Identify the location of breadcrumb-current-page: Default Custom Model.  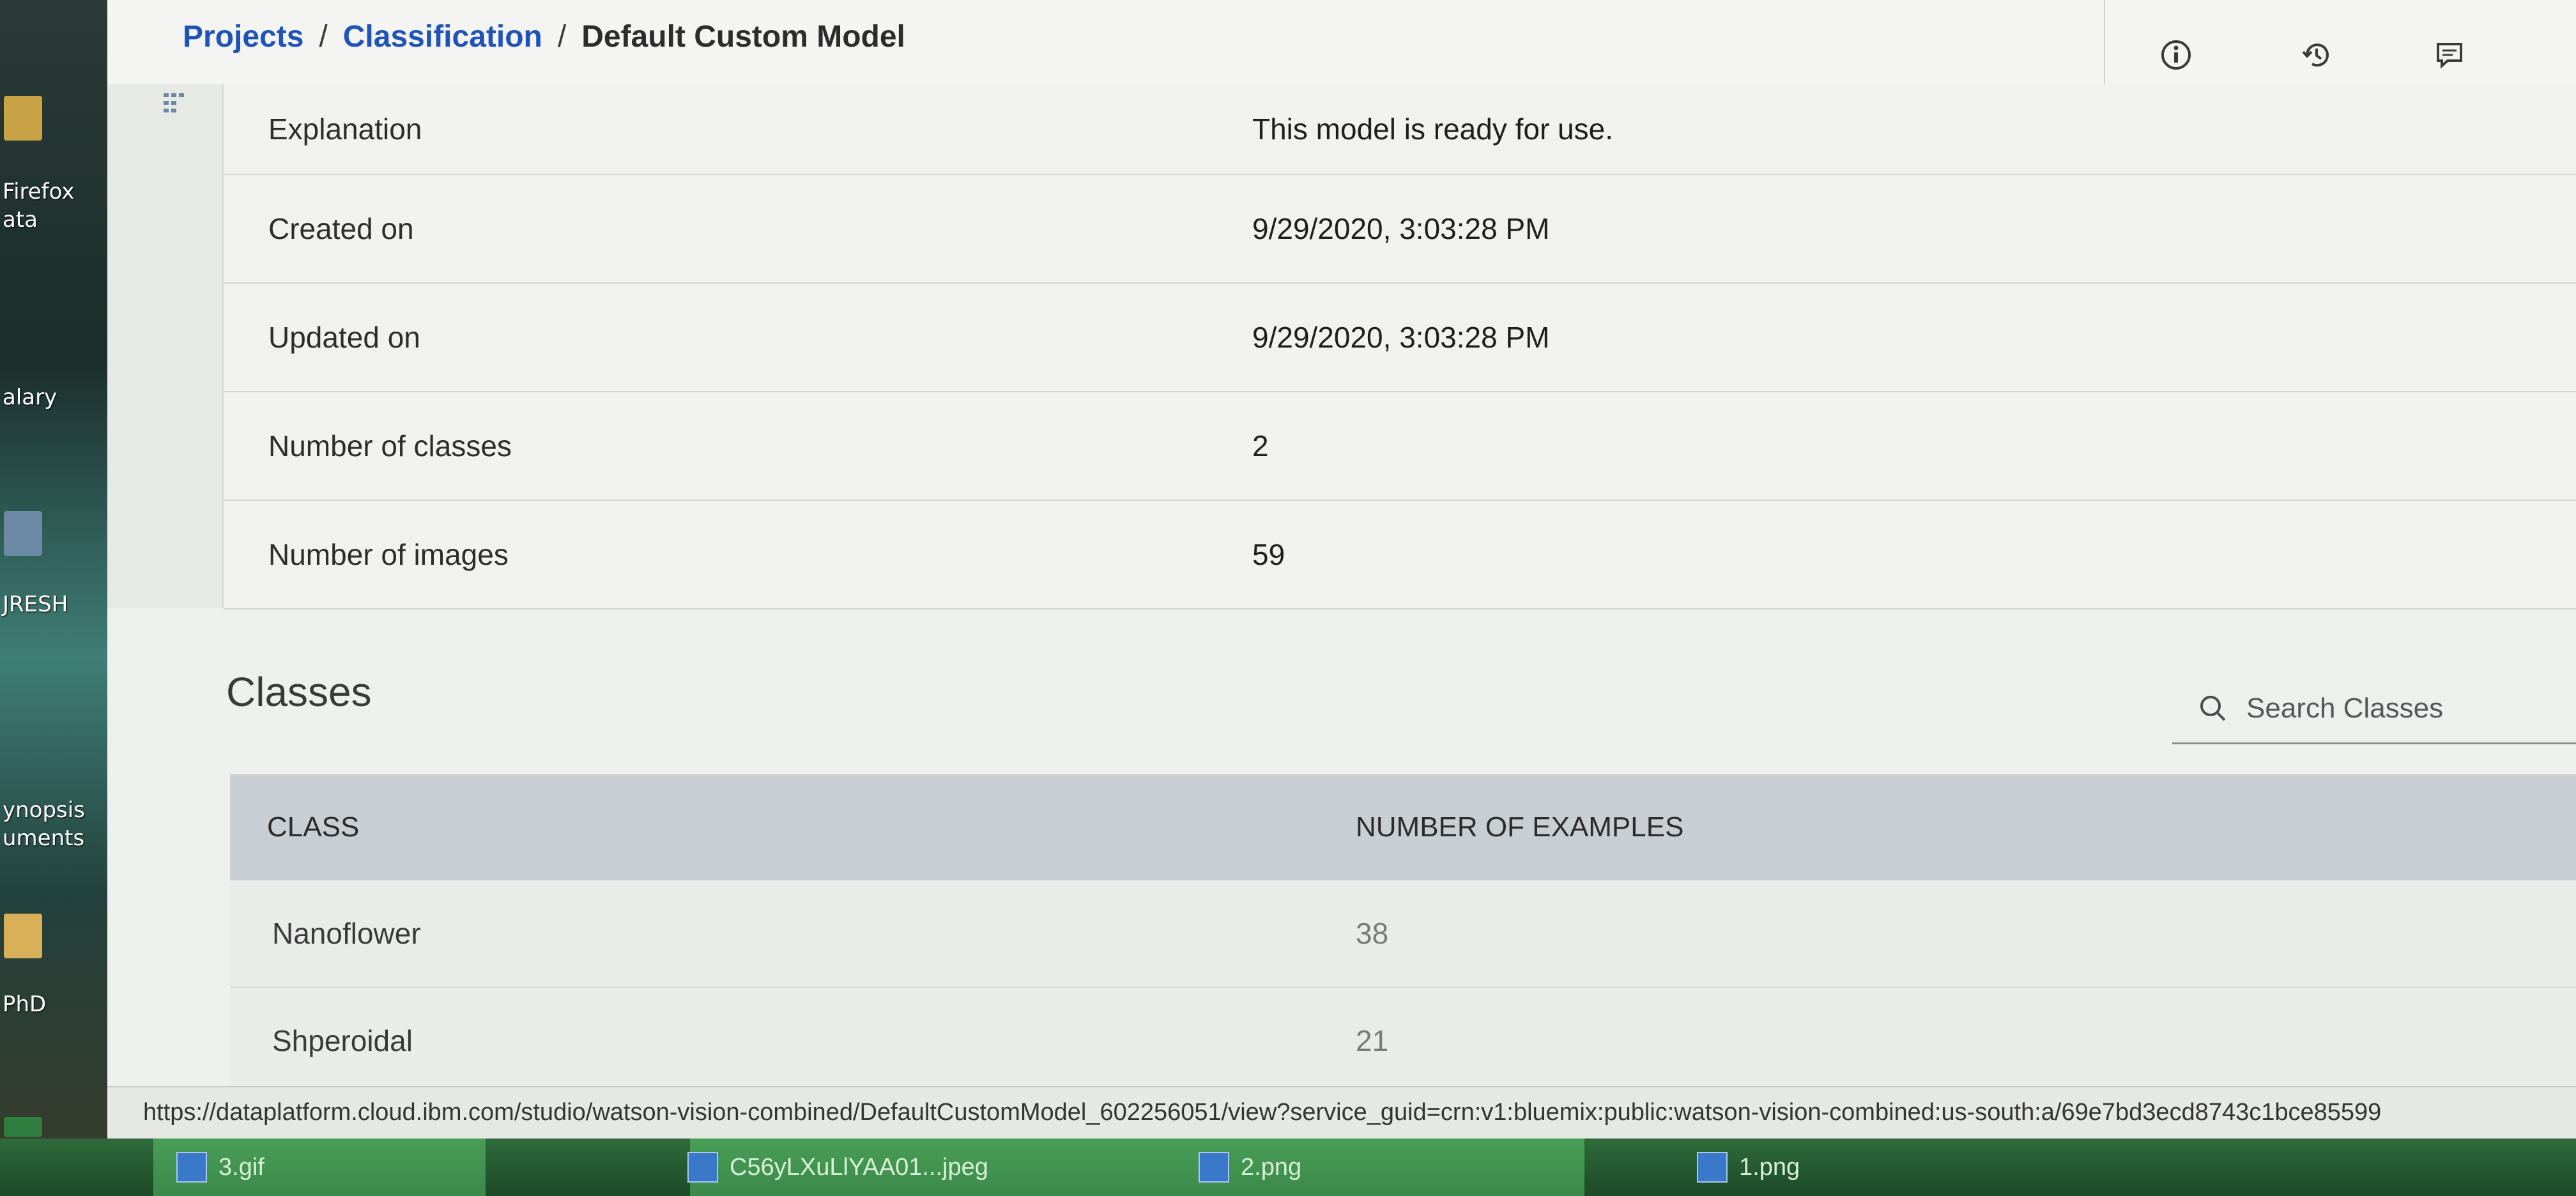
(743, 37).